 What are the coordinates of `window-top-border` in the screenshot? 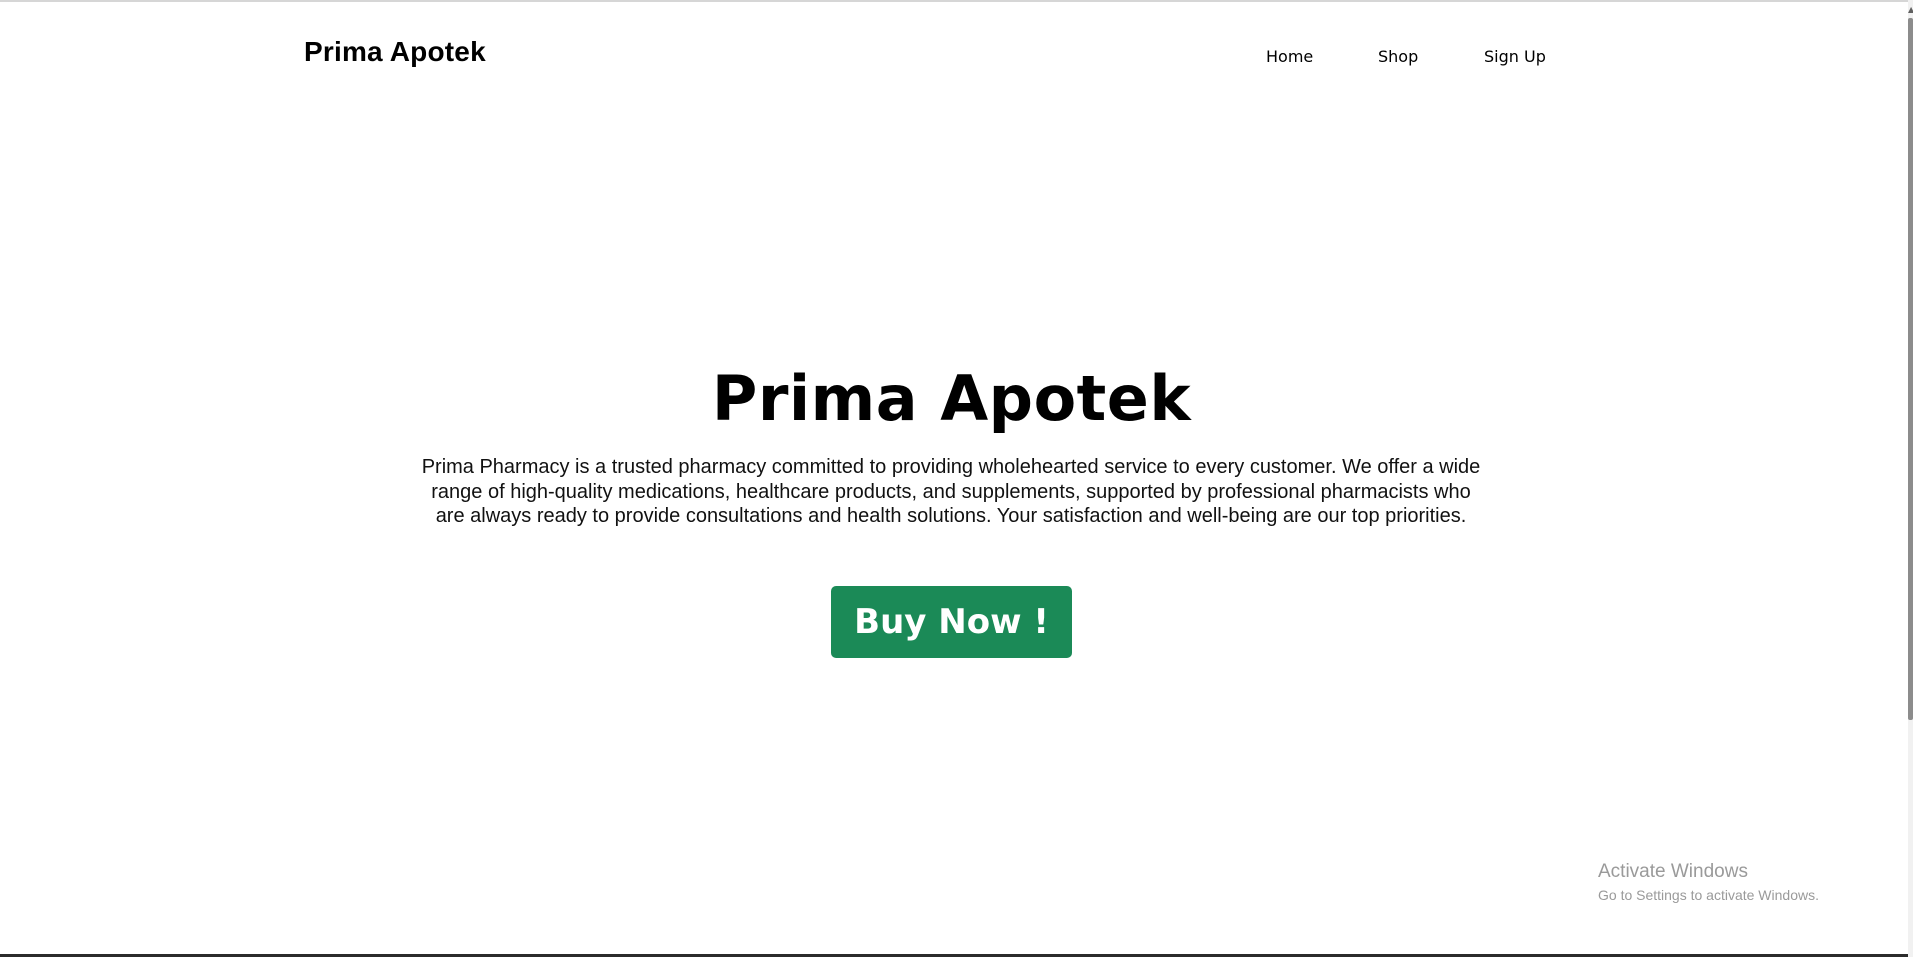 It's located at (956, 1).